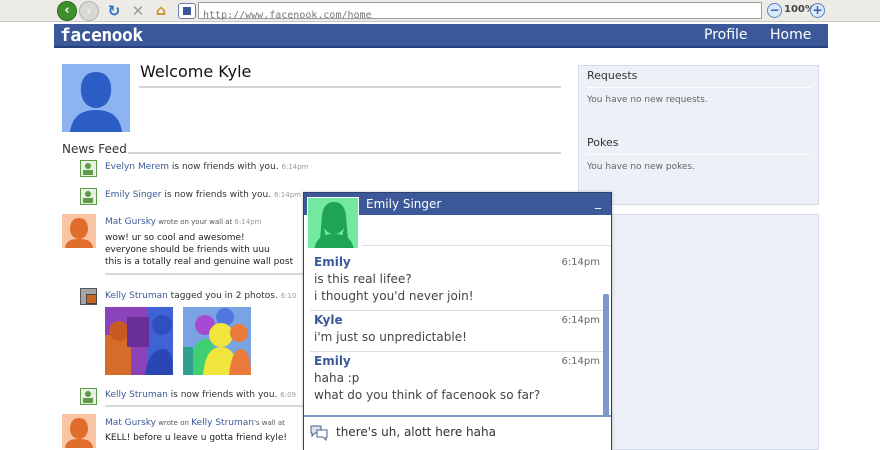  Describe the element at coordinates (205, 406) in the screenshot. I see `feed-divider` at that location.